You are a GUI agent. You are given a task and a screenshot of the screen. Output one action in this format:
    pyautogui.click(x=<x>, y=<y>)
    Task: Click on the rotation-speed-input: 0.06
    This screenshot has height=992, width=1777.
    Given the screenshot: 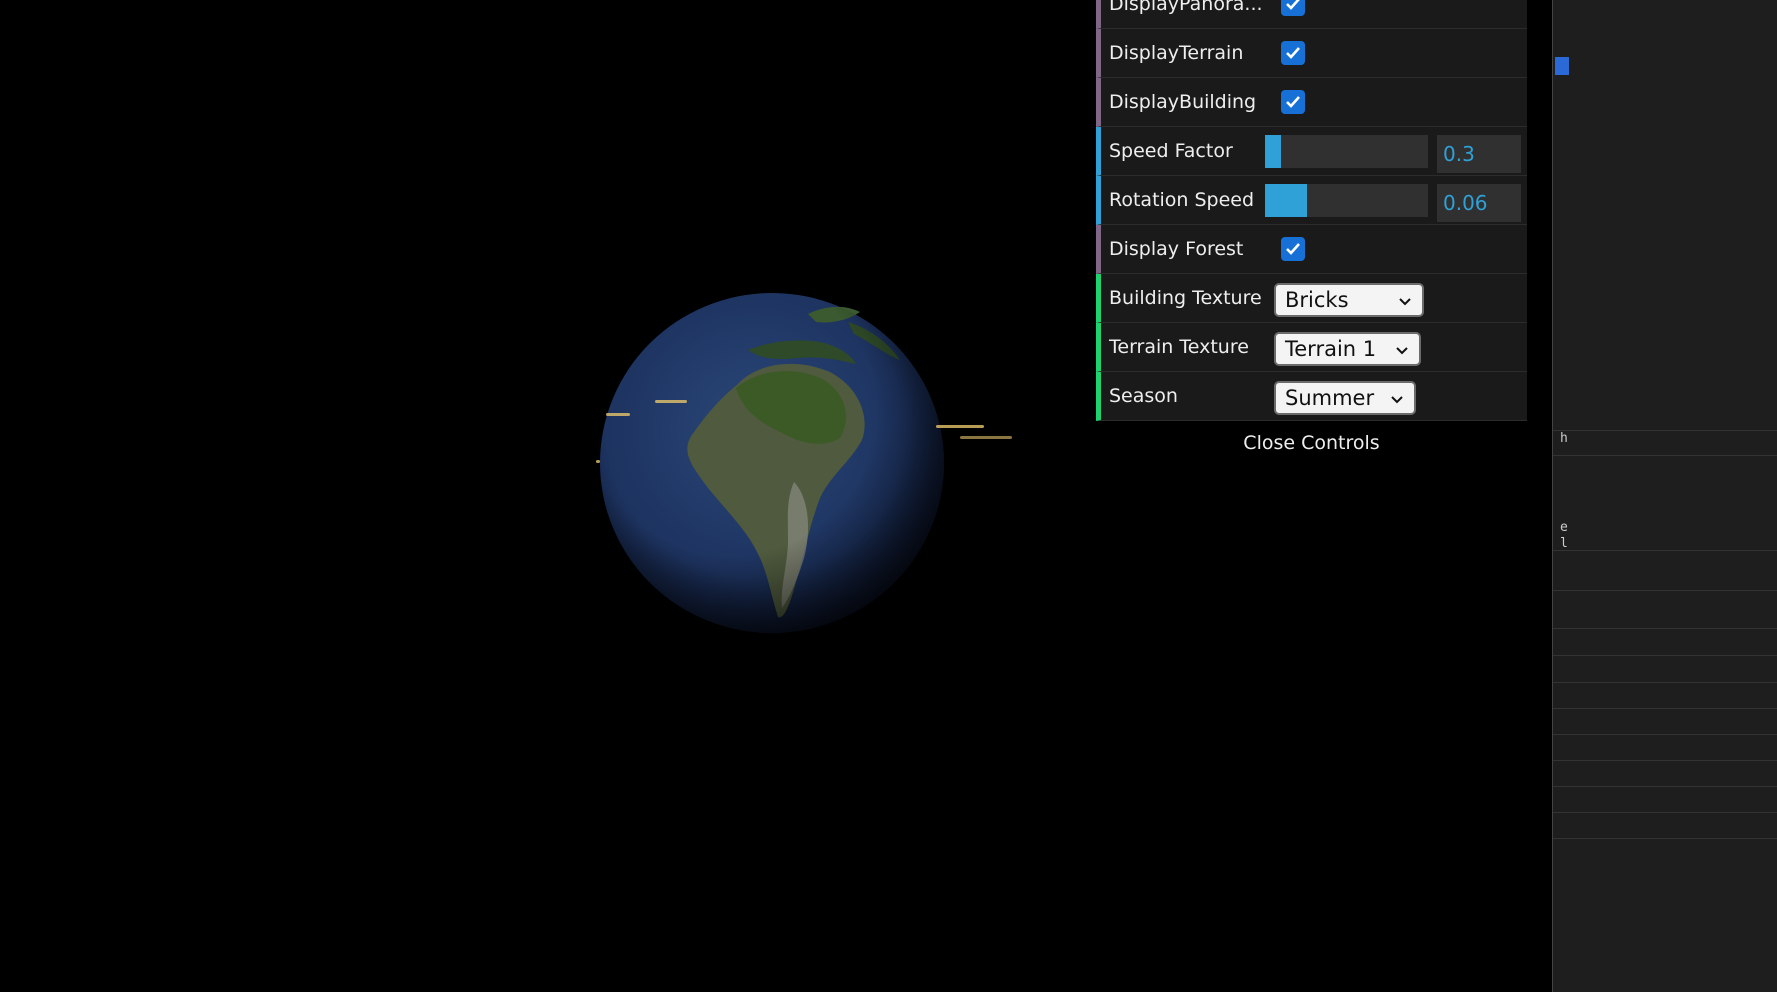 What is the action you would take?
    pyautogui.click(x=1479, y=203)
    